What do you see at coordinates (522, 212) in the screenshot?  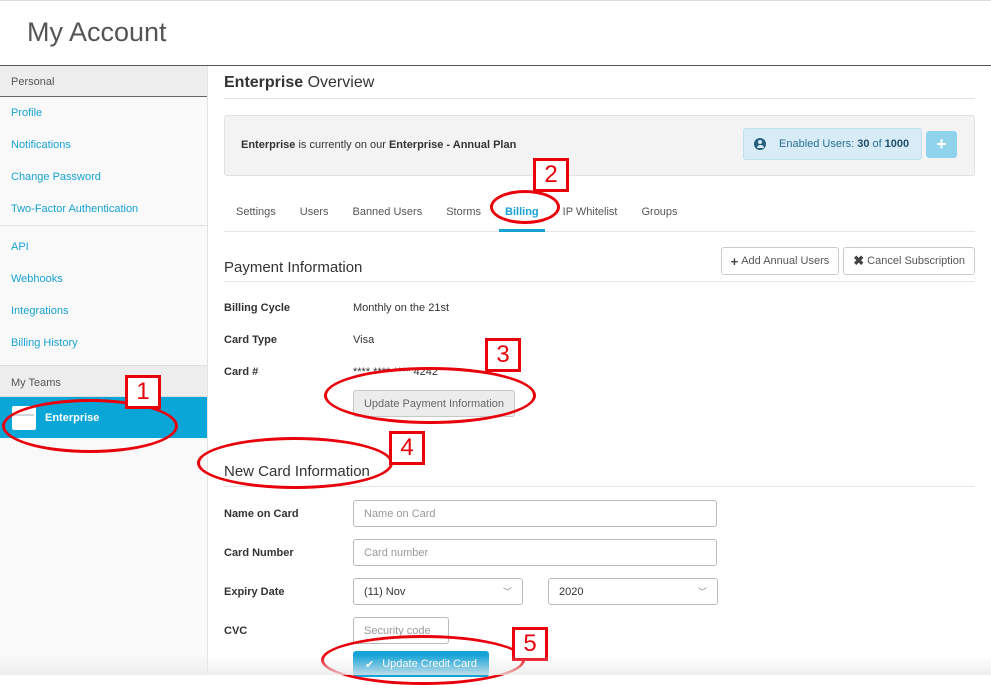 I see `tab-billing: Billing` at bounding box center [522, 212].